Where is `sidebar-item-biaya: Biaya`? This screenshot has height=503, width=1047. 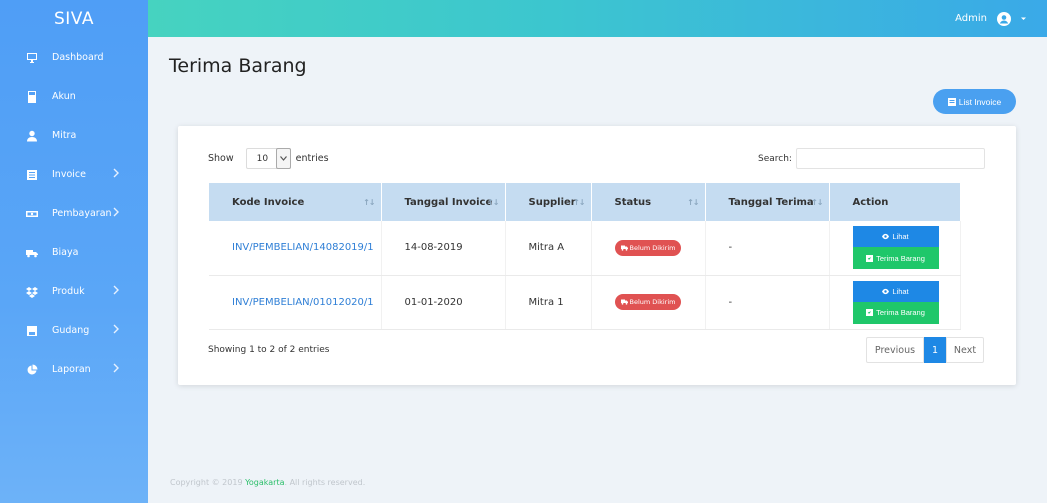 sidebar-item-biaya: Biaya is located at coordinates (74, 252).